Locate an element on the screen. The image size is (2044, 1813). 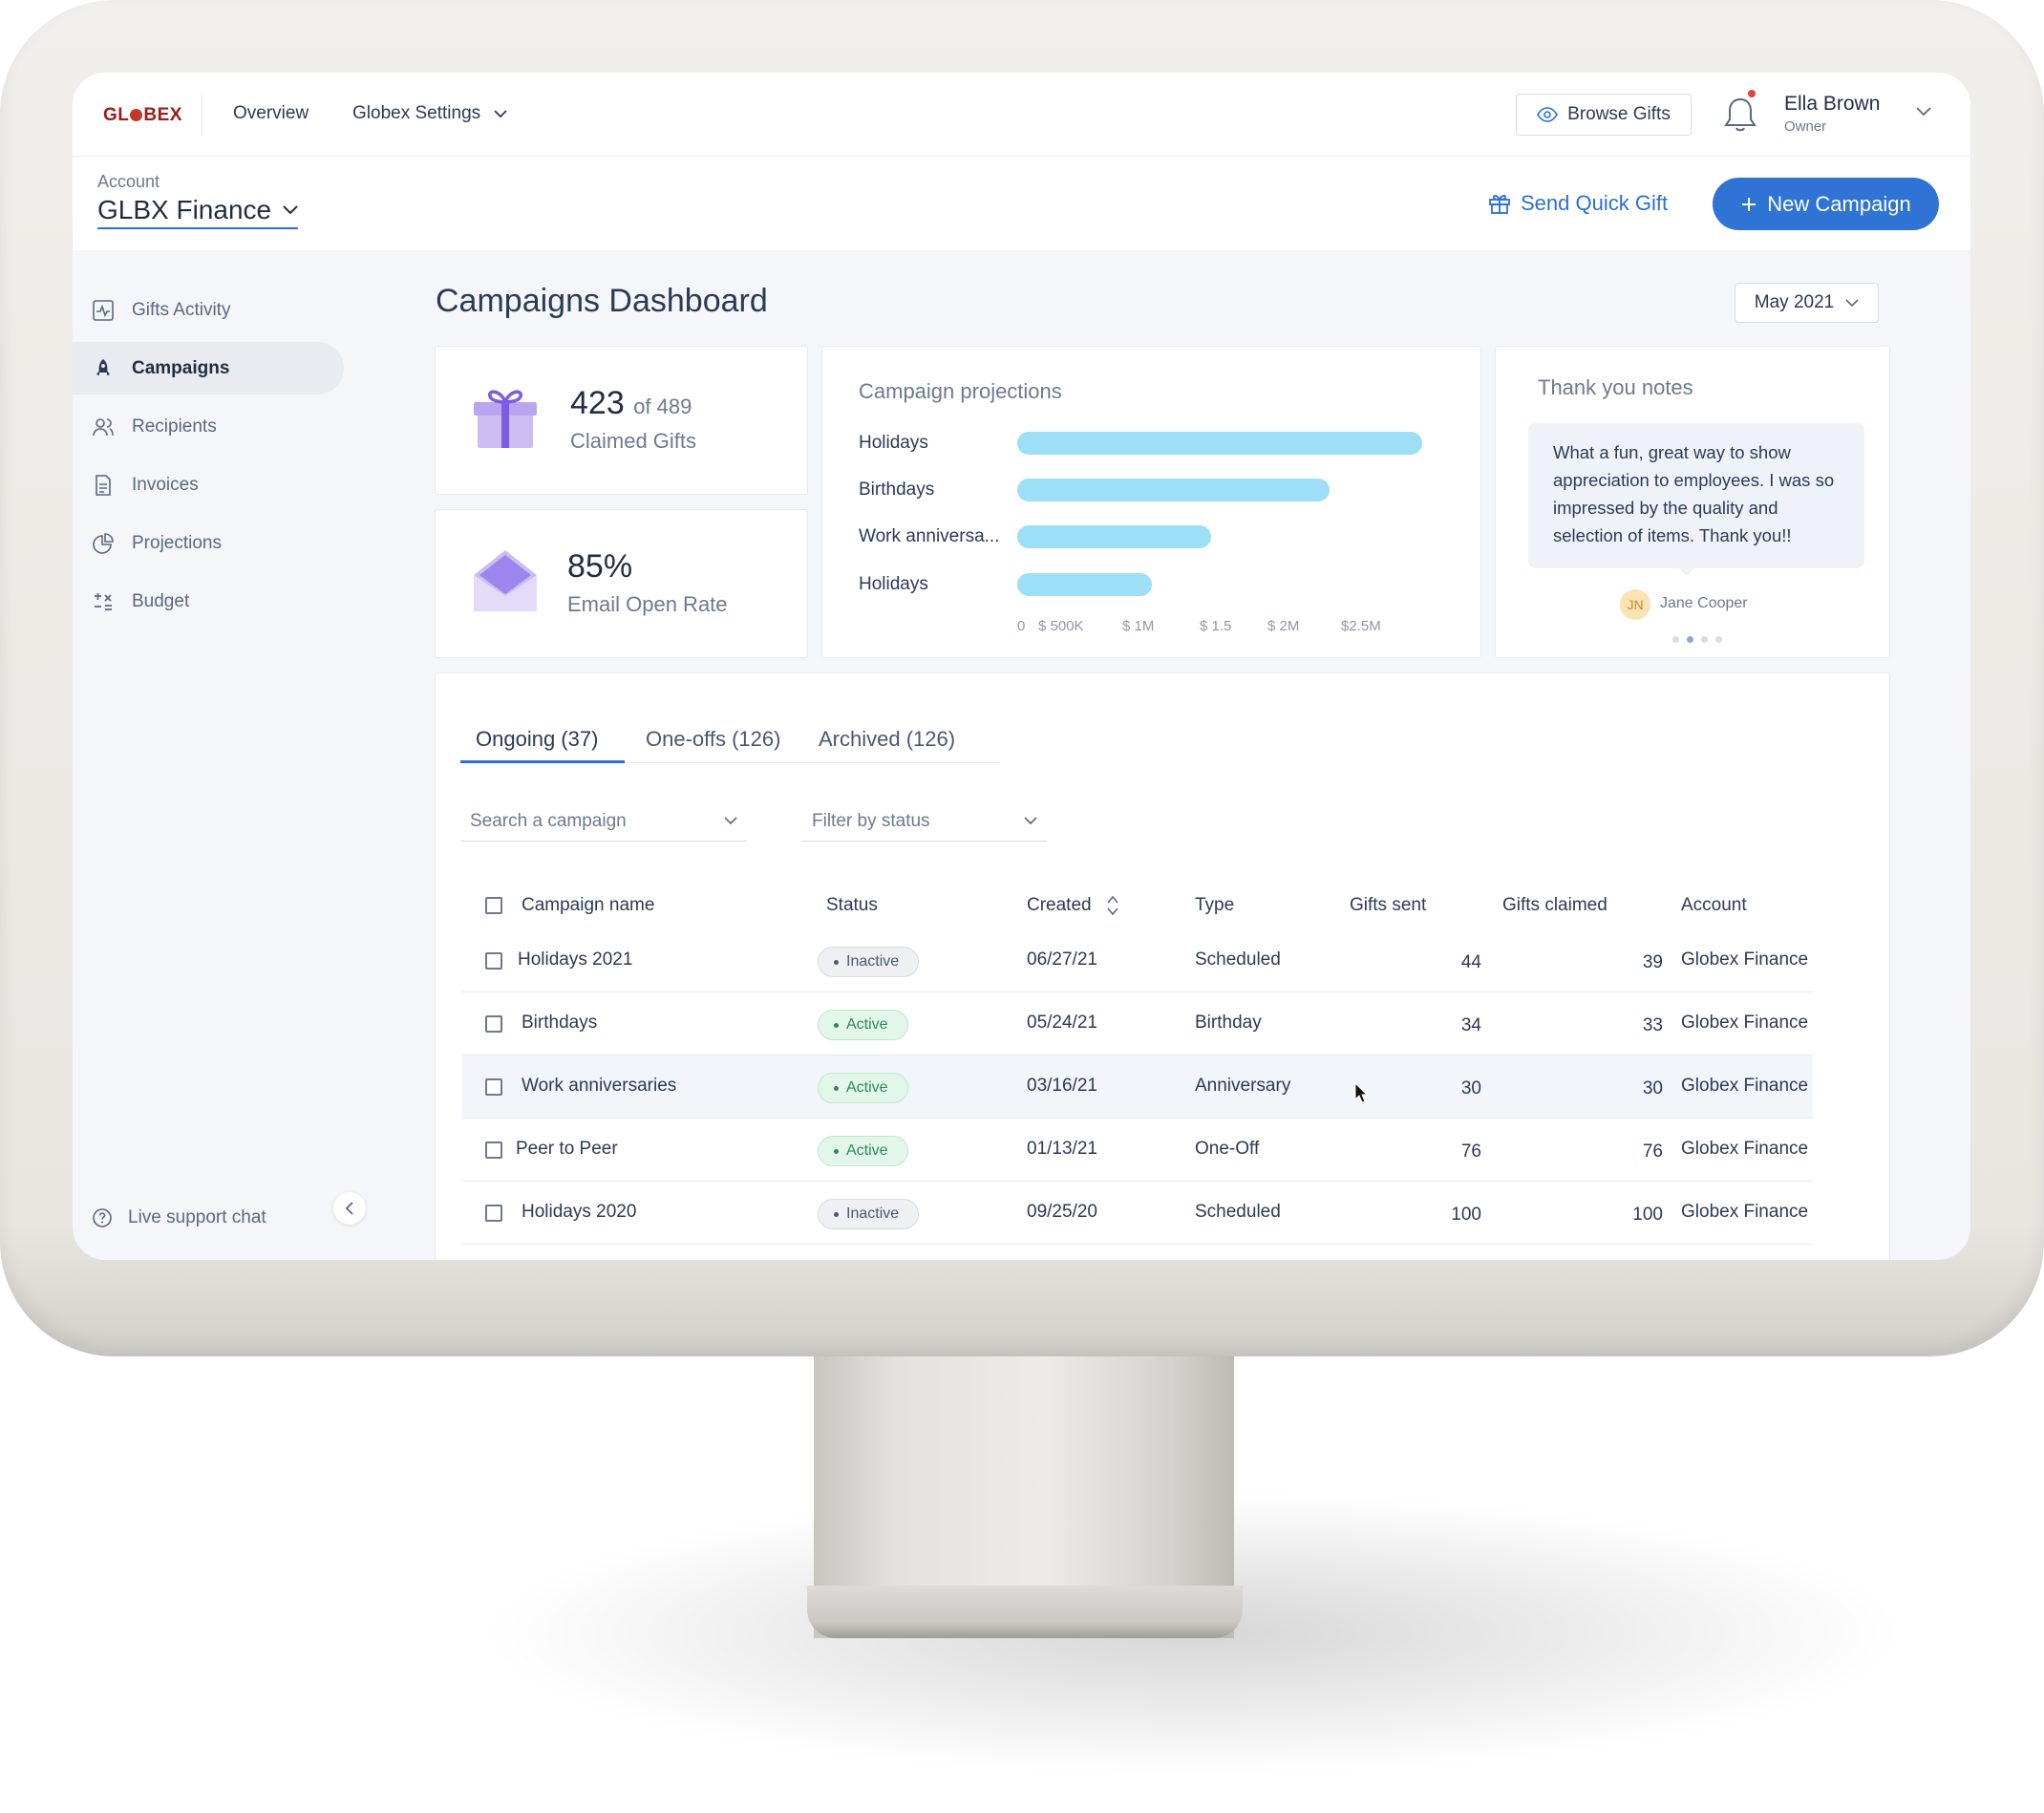
account-selector: GLBX Finance is located at coordinates (198, 212).